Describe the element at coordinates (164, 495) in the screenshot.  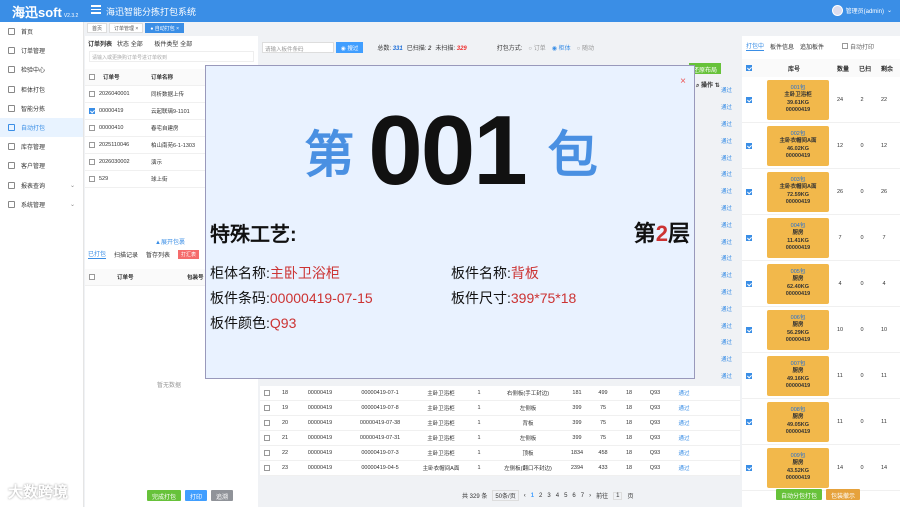
I see `finish-pack-button: 完成打包` at that location.